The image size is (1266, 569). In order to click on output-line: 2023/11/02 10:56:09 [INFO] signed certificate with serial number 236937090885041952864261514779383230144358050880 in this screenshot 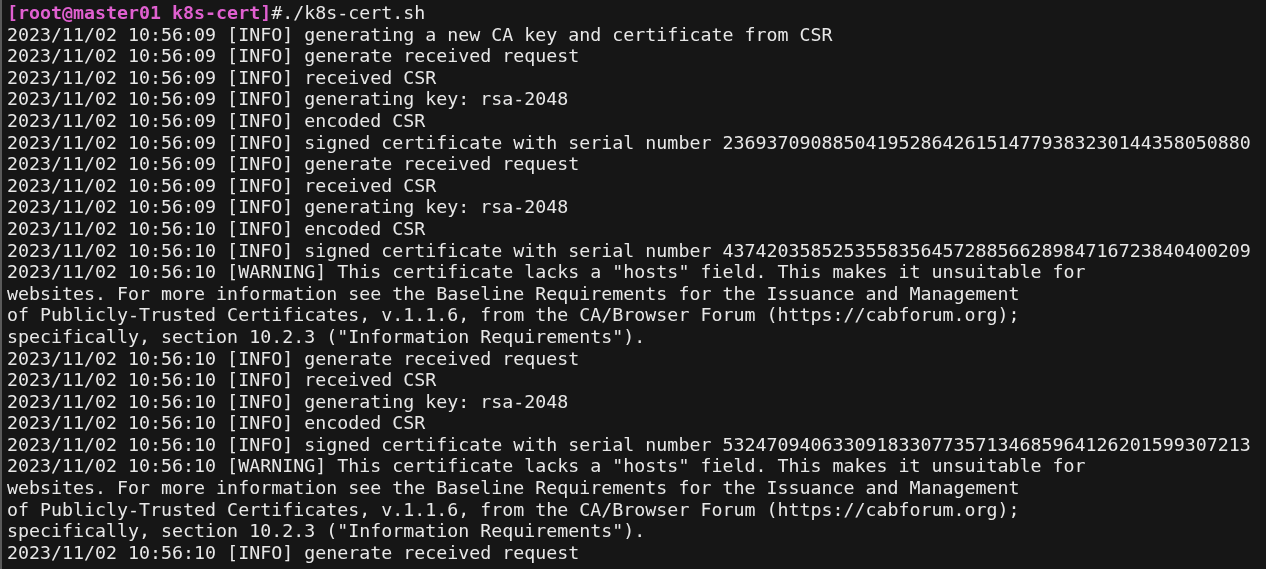, I will do `click(629, 142)`.